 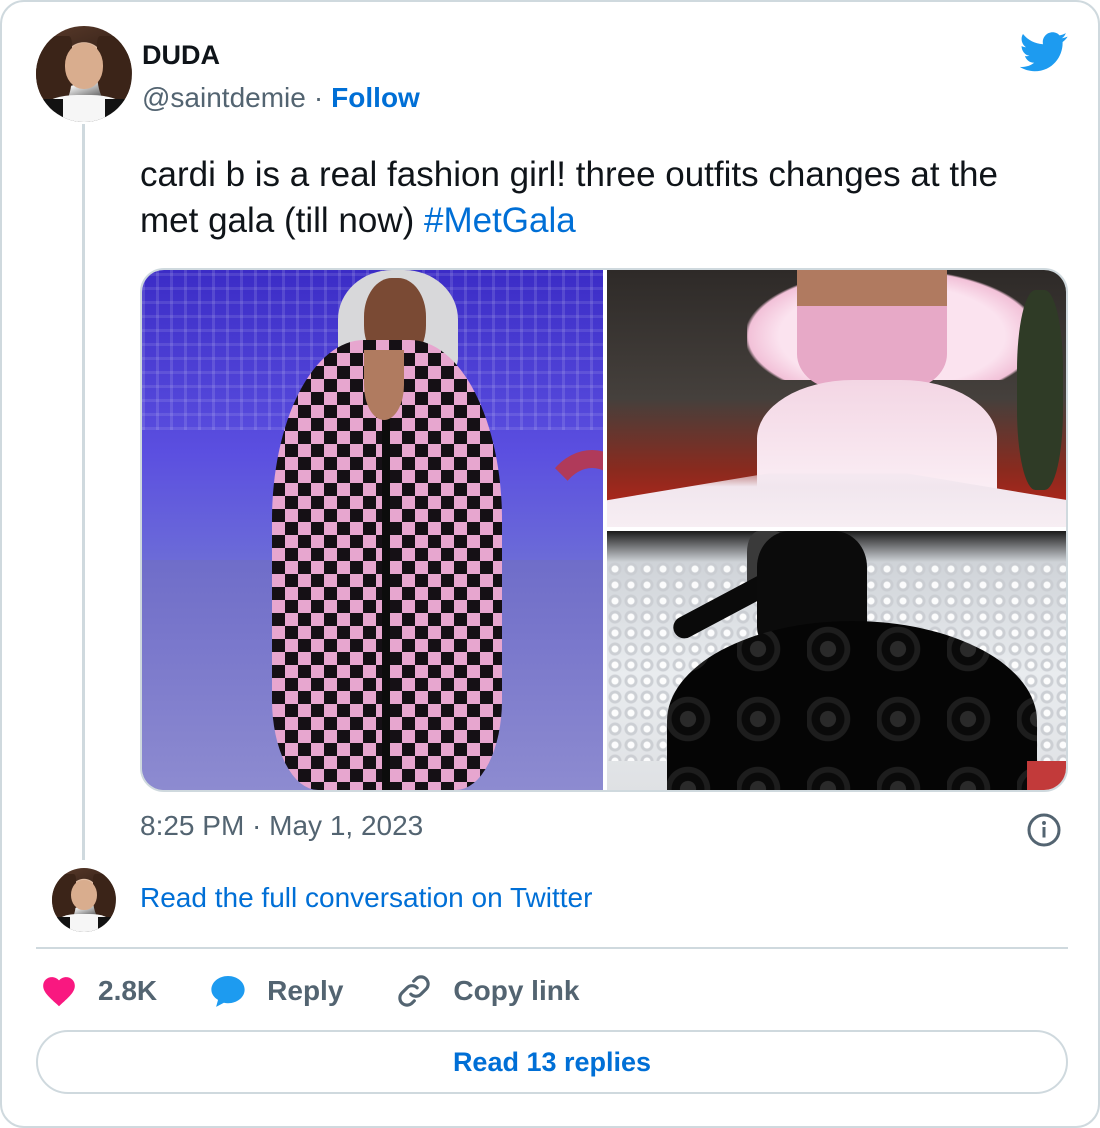 I want to click on reply-button: Reply, so click(x=276, y=991).